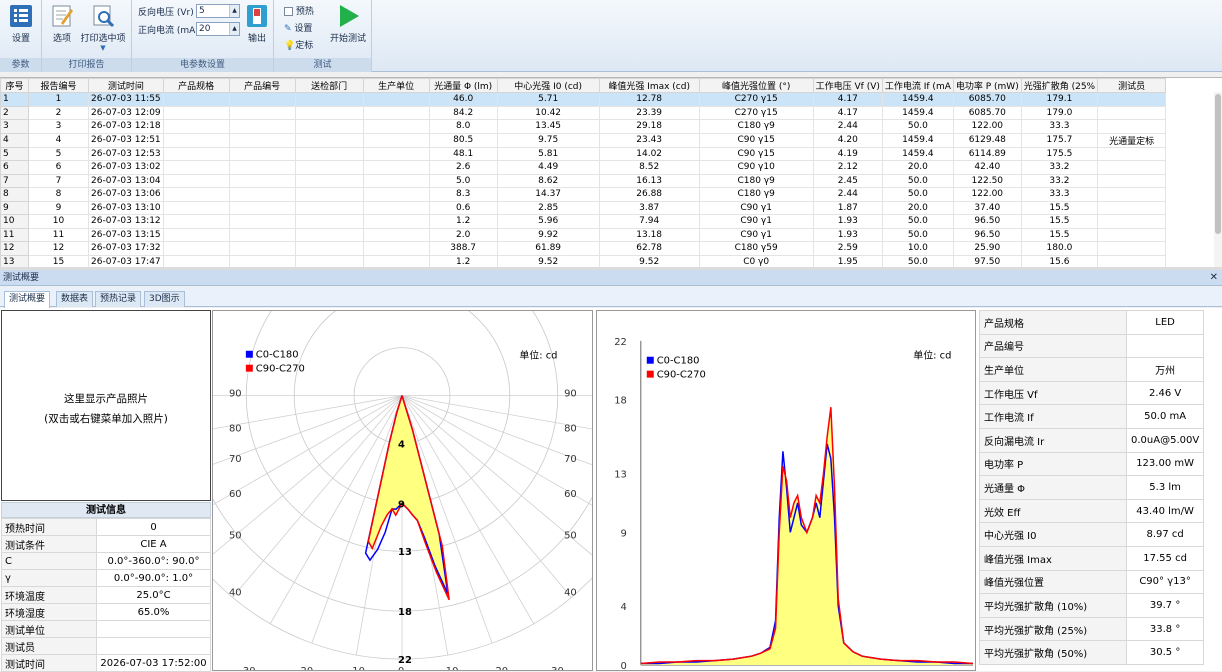 Image resolution: width=1222 pixels, height=672 pixels. I want to click on column-header: 光强扩散角 (25%, so click(1059, 85).